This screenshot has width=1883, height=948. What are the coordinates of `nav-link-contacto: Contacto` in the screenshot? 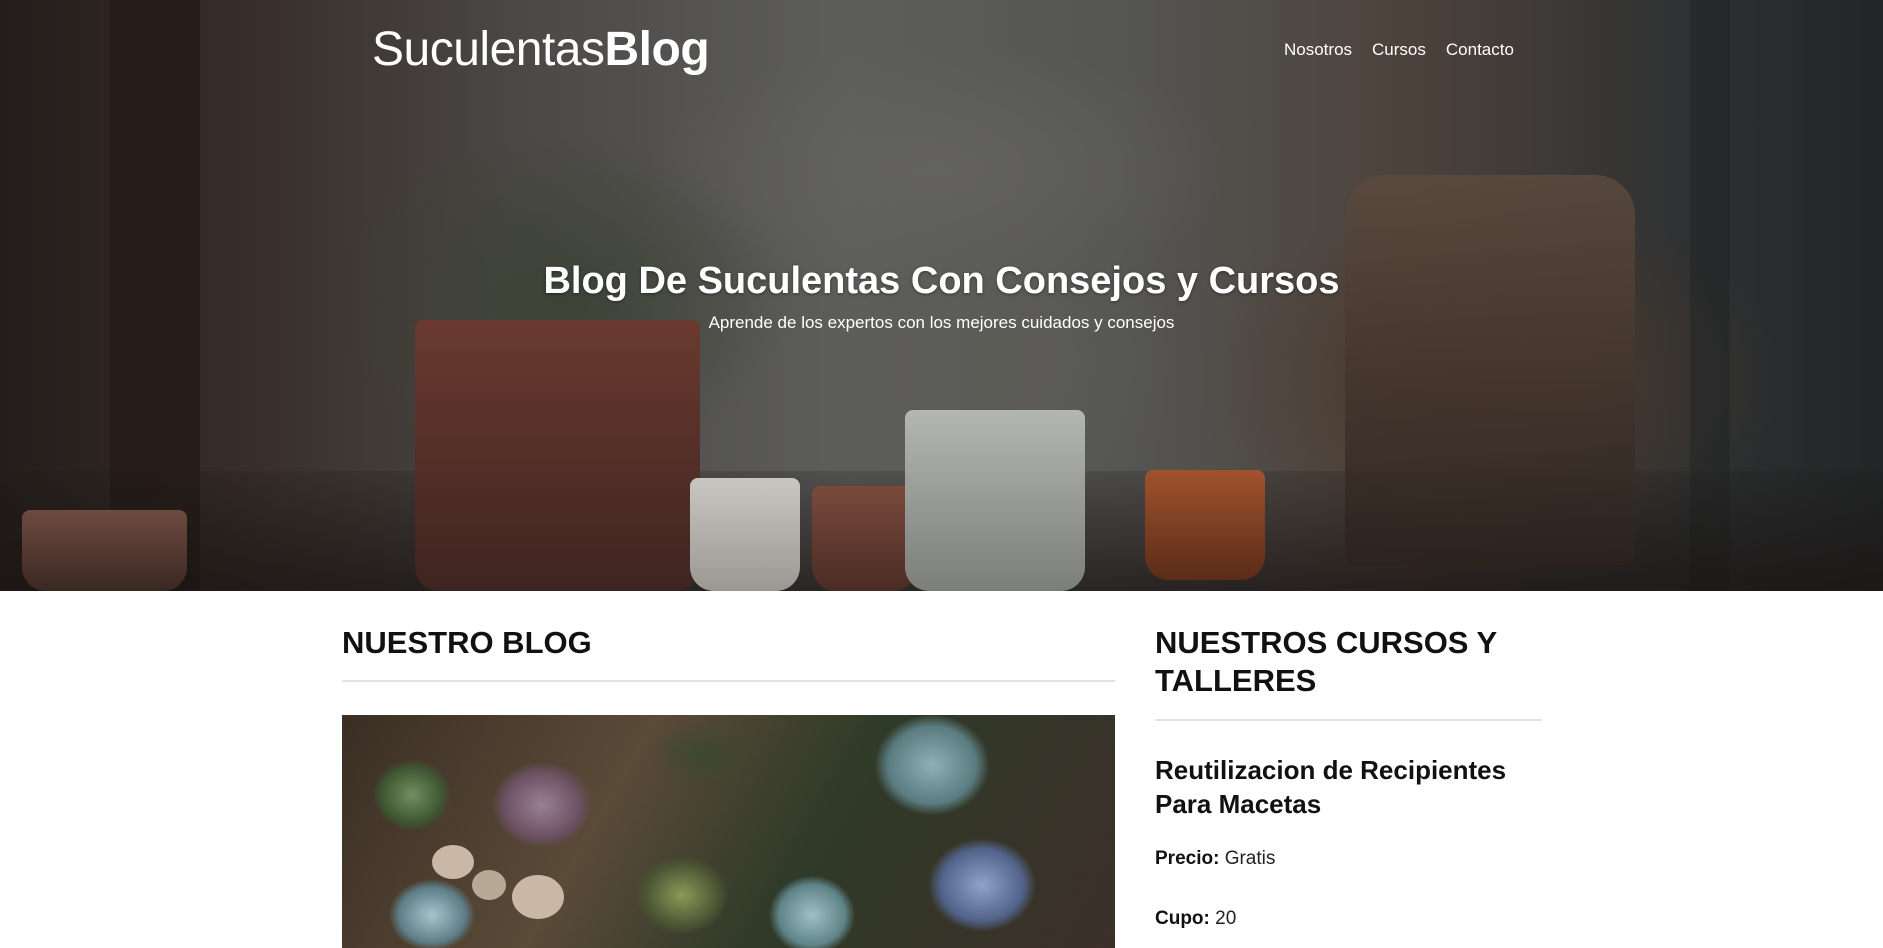 It's located at (1480, 50).